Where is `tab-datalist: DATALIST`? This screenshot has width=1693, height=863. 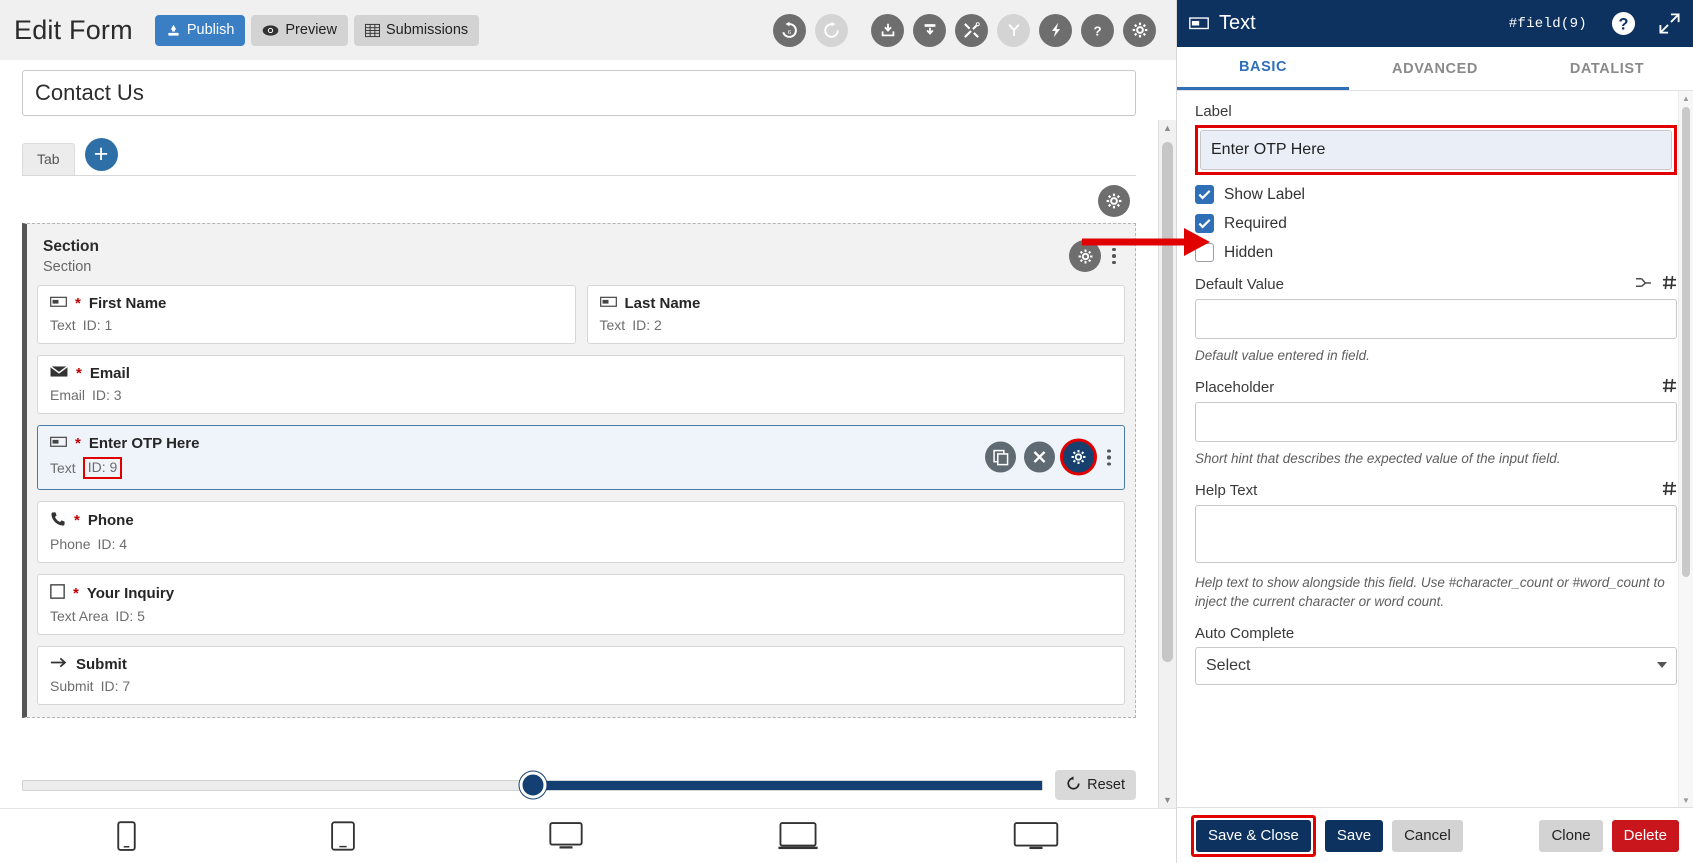
tab-datalist: DATALIST is located at coordinates (1607, 68).